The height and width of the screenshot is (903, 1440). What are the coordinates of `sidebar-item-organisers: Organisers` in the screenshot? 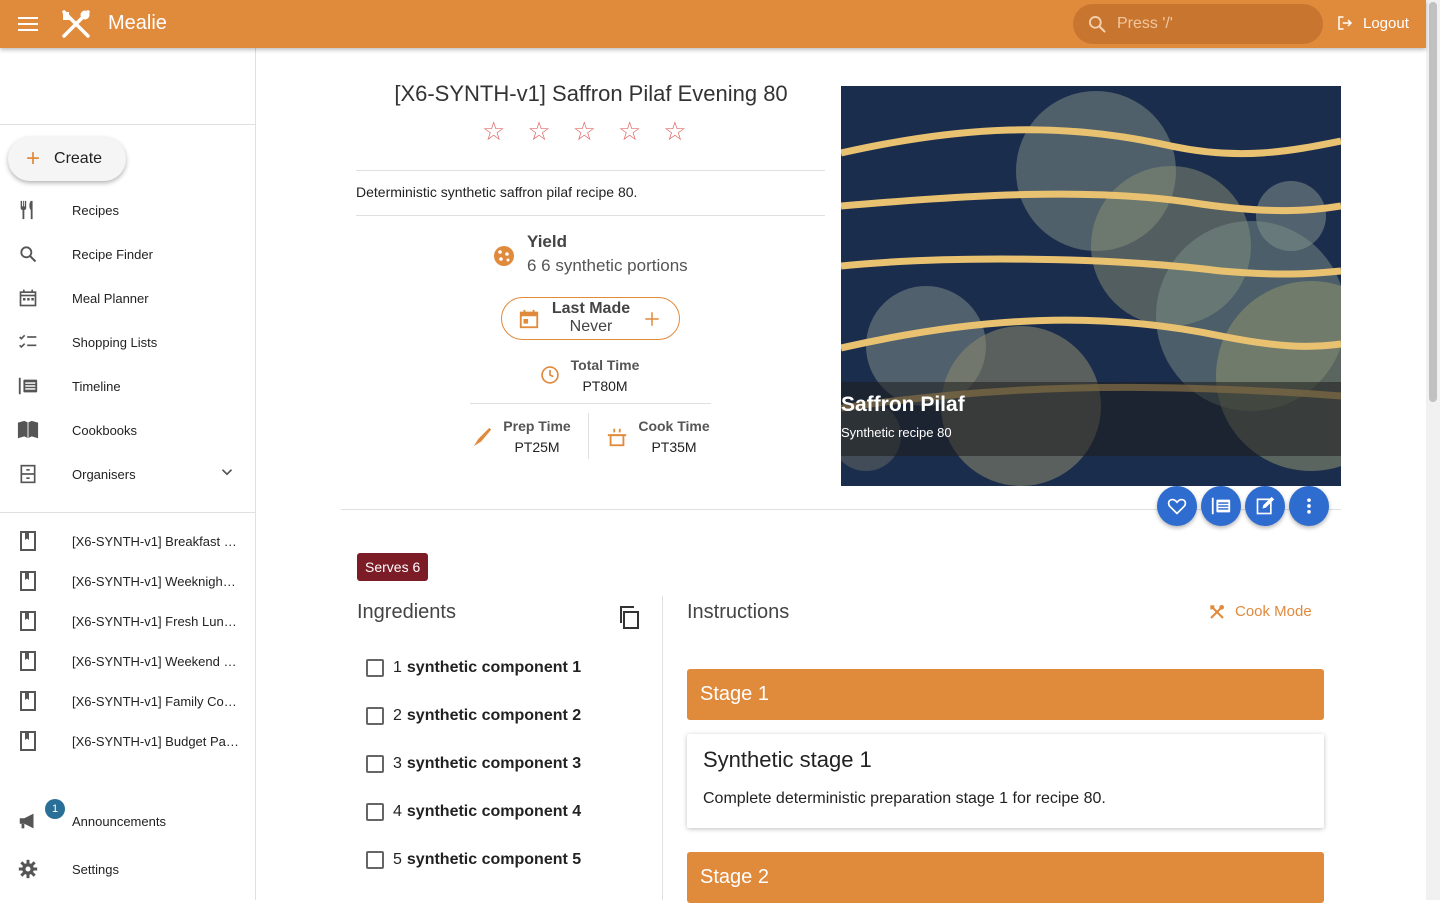 It's located at (127, 474).